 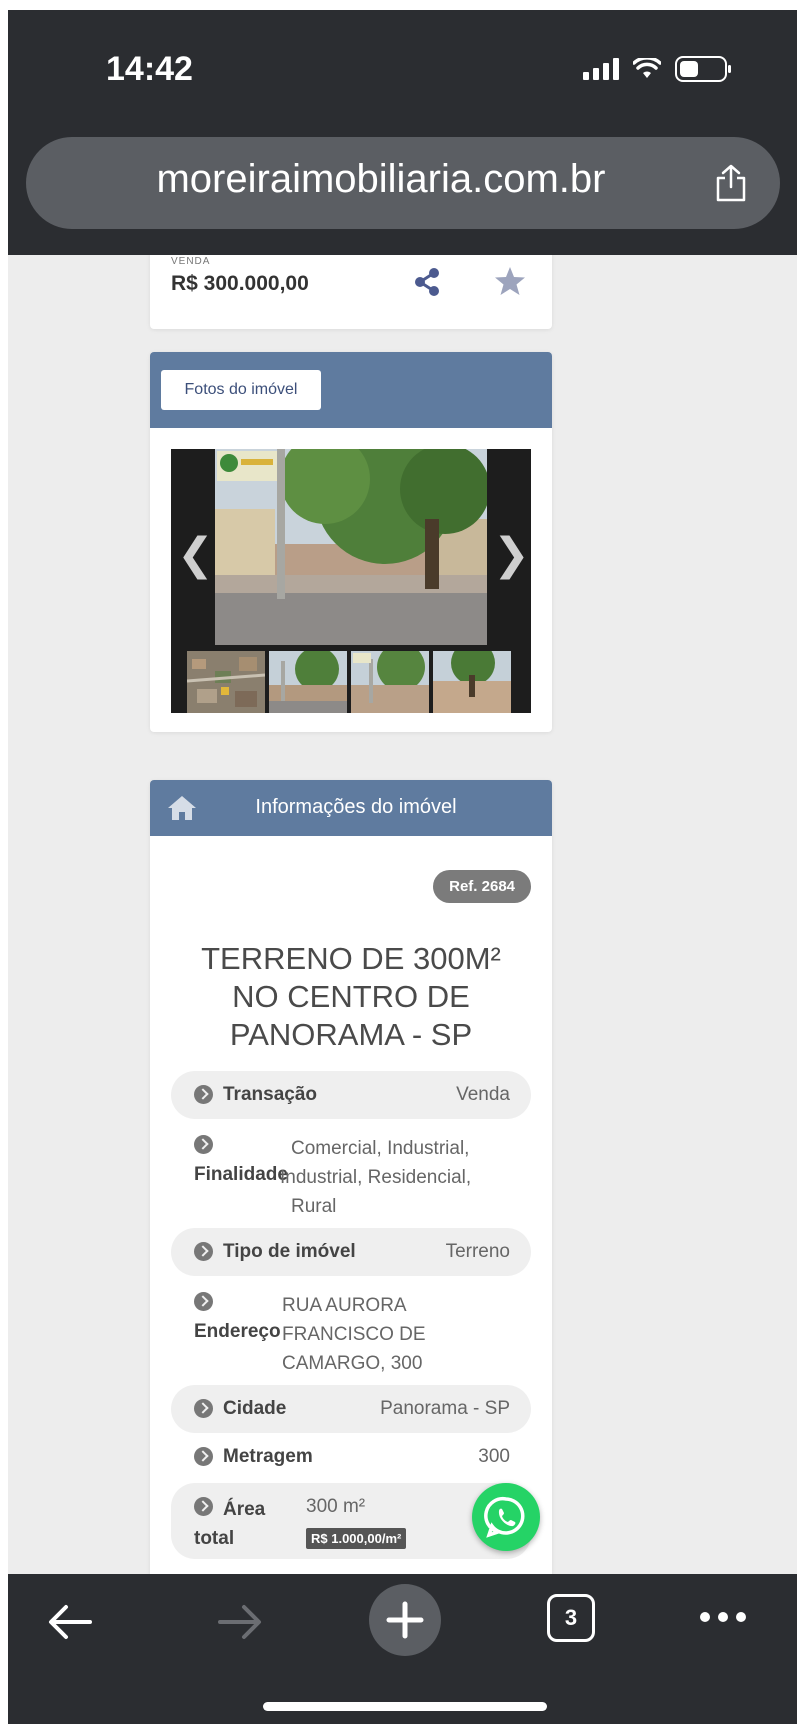 I want to click on cidade-label: Cidade, so click(x=255, y=1408).